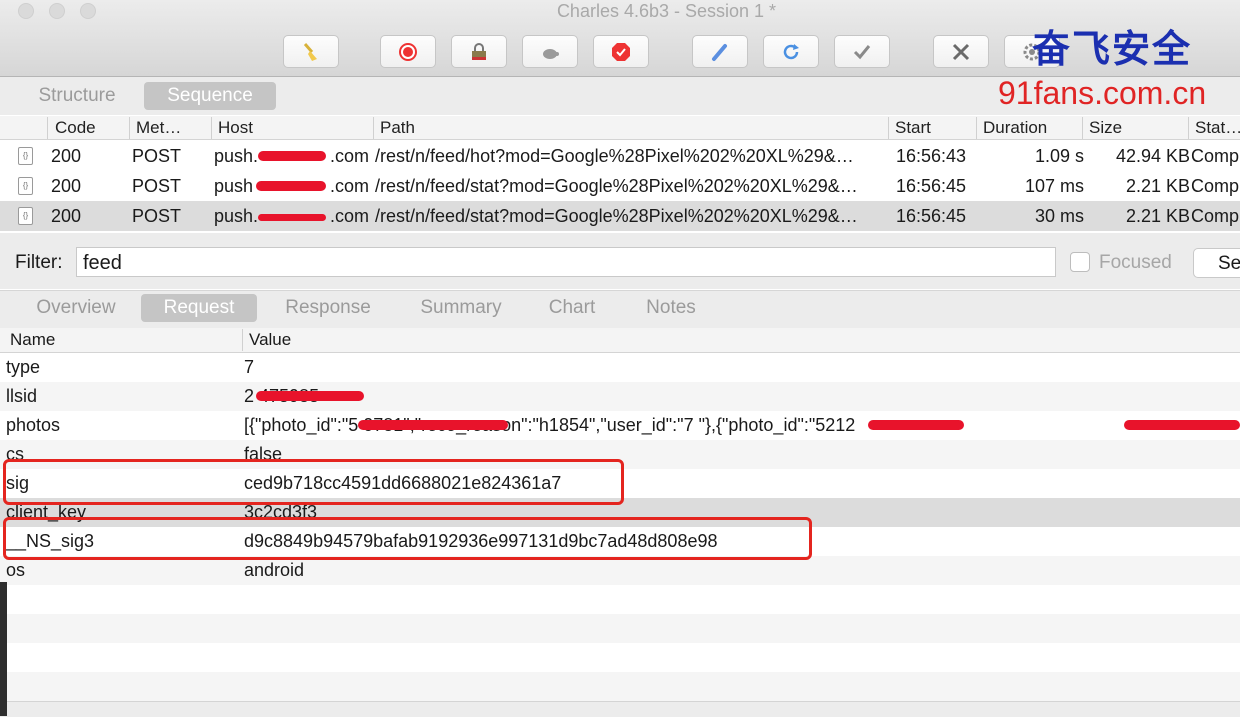 This screenshot has height=717, width=1240. Describe the element at coordinates (1152, 156) in the screenshot. I see `session-size: 42.94 KB` at that location.